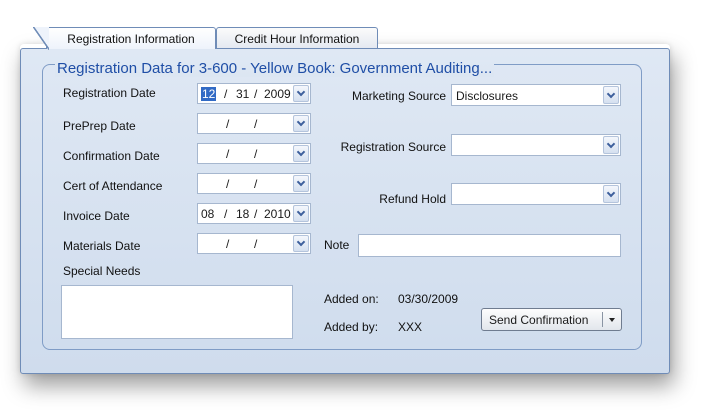 The width and height of the screenshot is (719, 419). What do you see at coordinates (277, 214) in the screenshot?
I see `year-segment: 2010` at bounding box center [277, 214].